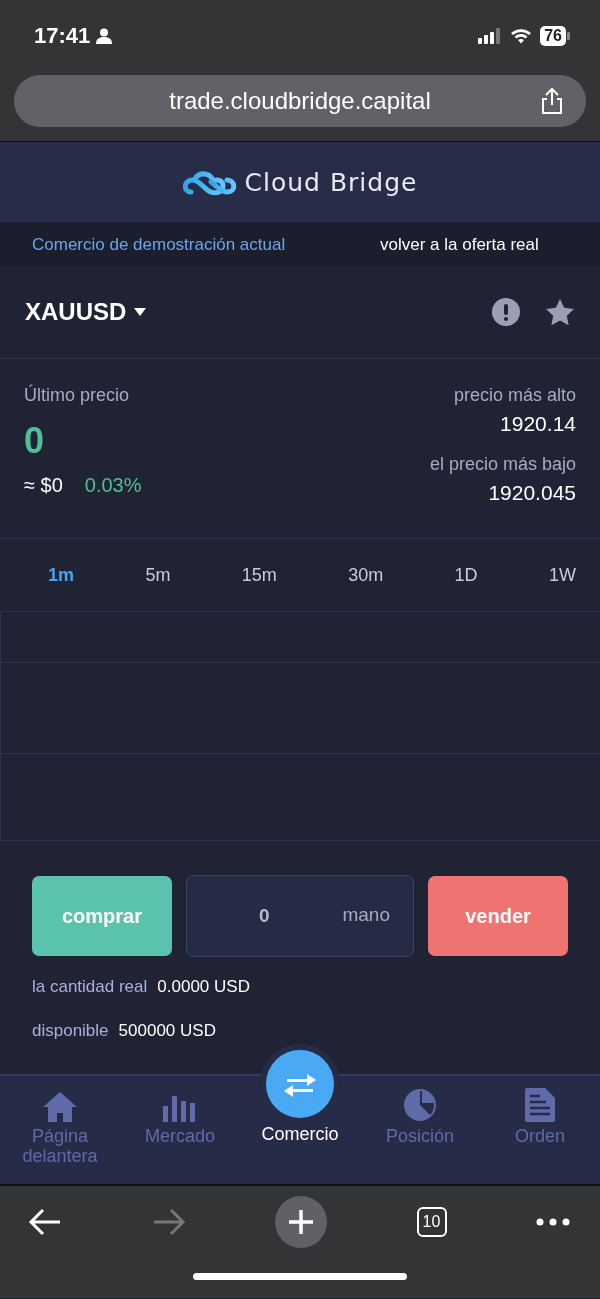  Describe the element at coordinates (62, 36) in the screenshot. I see `clock-time: 17:41` at that location.